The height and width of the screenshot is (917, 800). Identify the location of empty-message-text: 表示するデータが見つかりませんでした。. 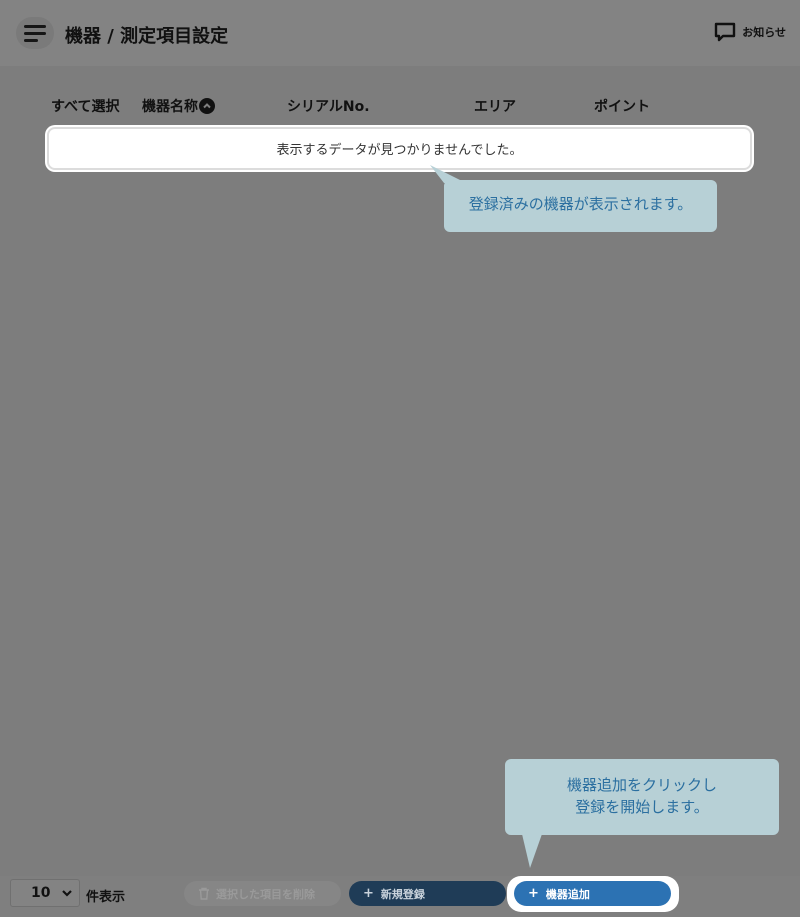
(399, 150).